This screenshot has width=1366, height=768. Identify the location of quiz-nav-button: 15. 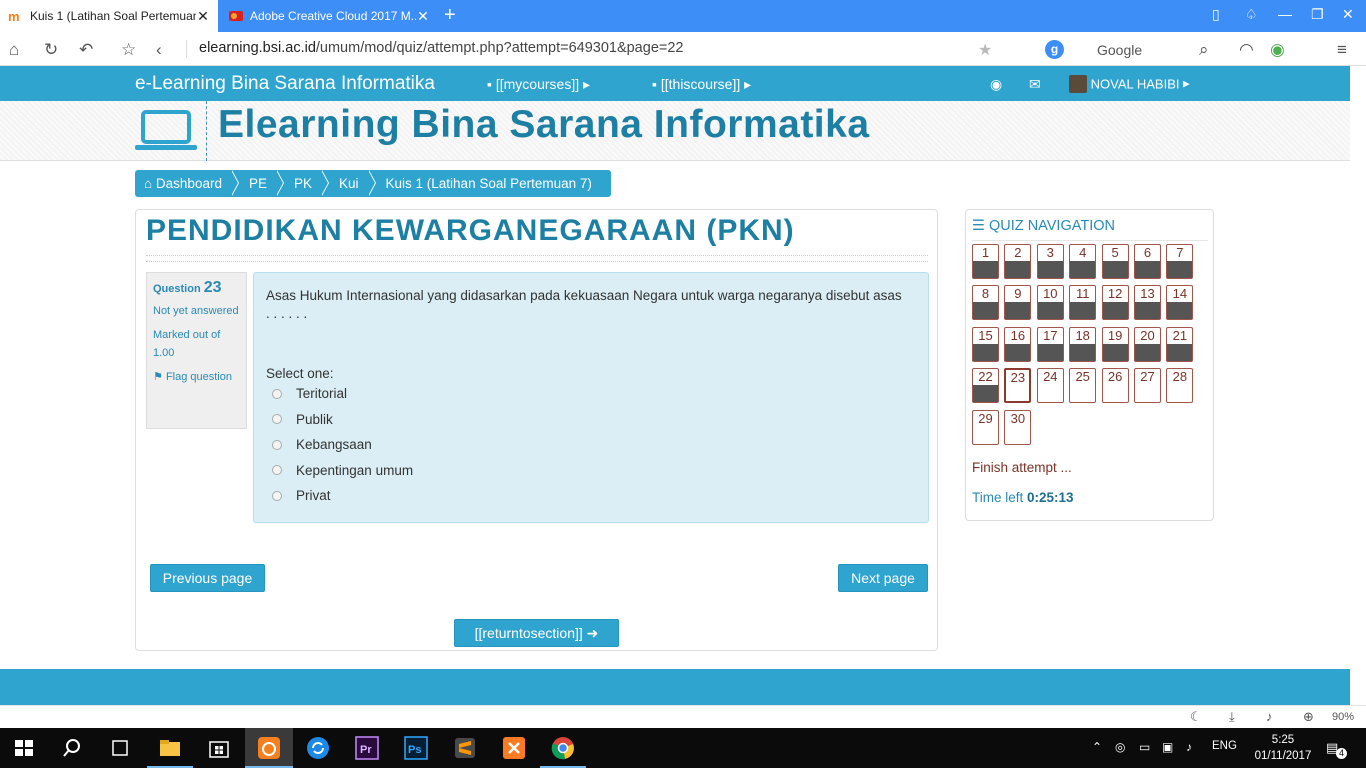
(985, 344).